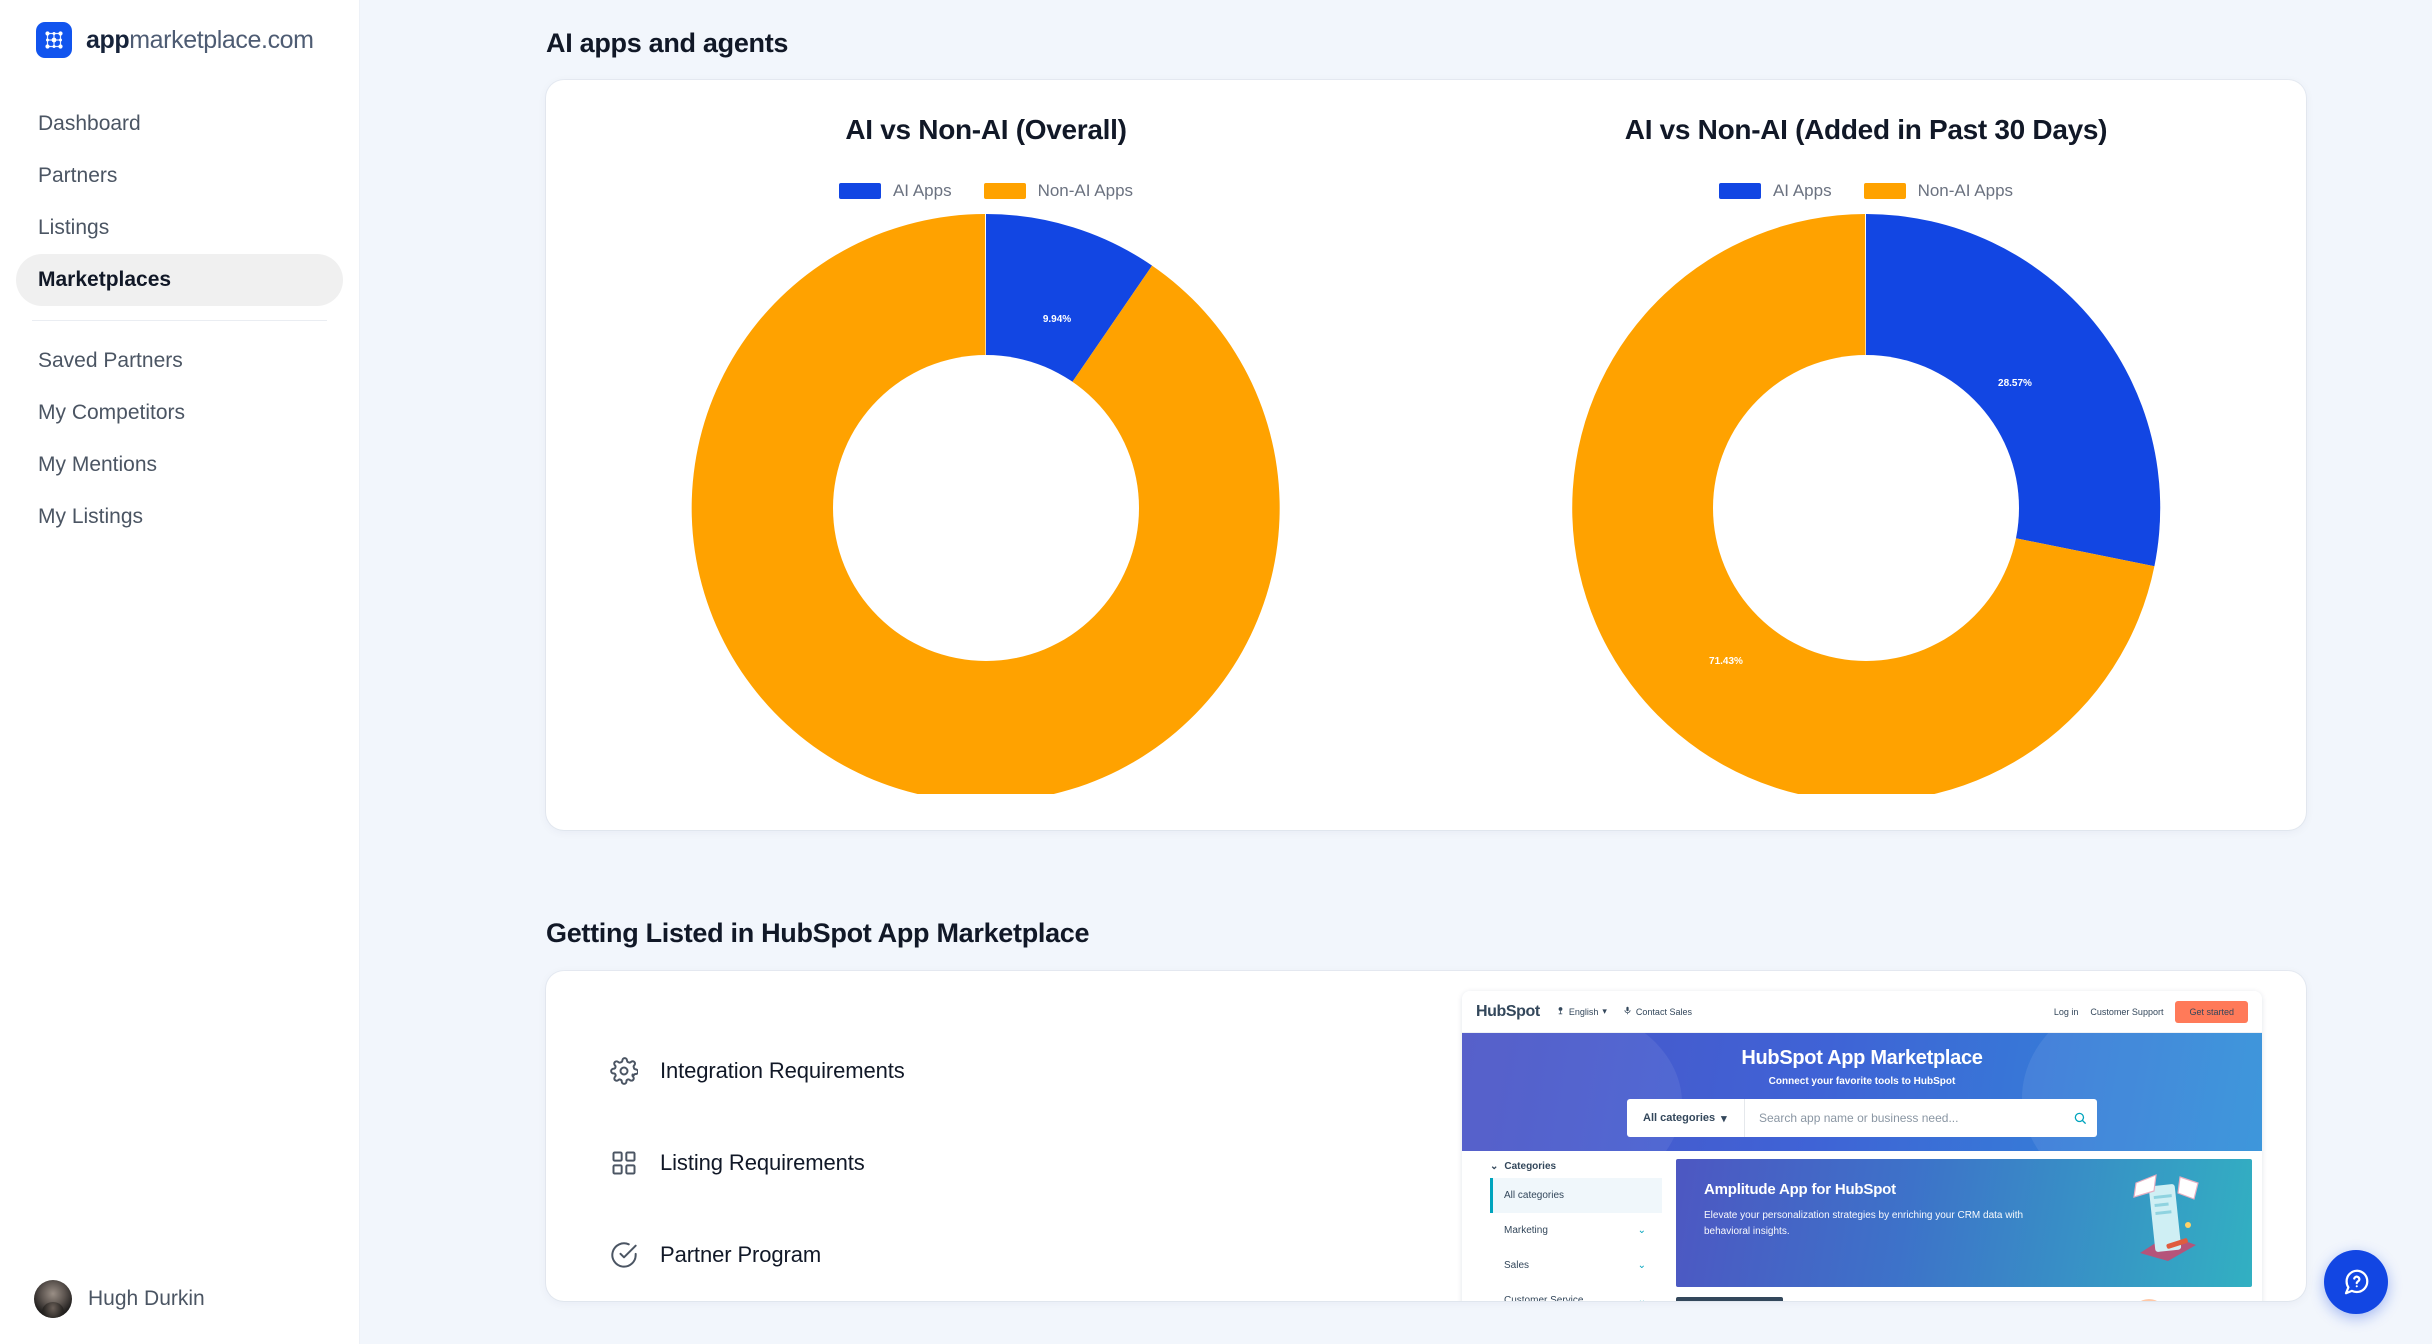 This screenshot has width=2432, height=1344. I want to click on link-partner-program: Partner Program, so click(1018, 1255).